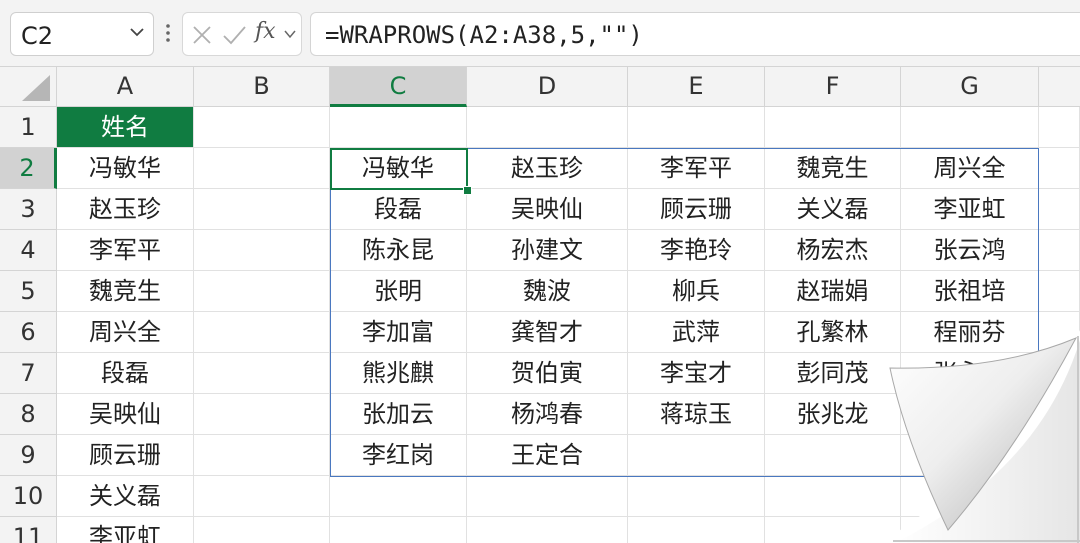 This screenshot has height=543, width=1080. Describe the element at coordinates (696, 209) in the screenshot. I see `spill-cell: 顾云珊` at that location.